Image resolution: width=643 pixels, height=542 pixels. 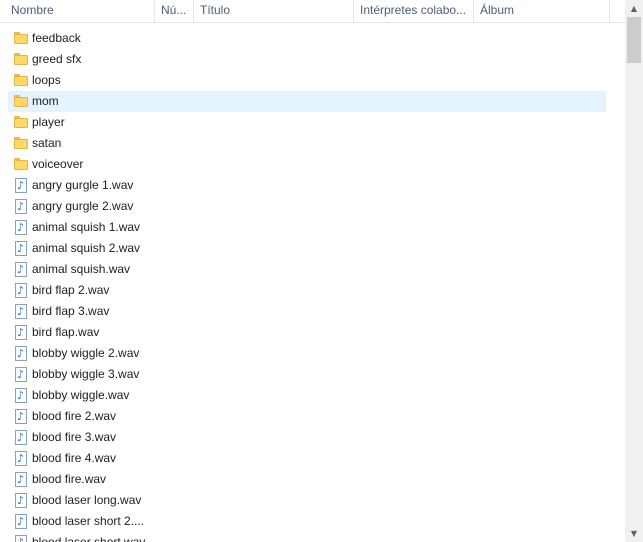 What do you see at coordinates (307, 269) in the screenshot?
I see `file-row: ♪ animal squish.wav` at bounding box center [307, 269].